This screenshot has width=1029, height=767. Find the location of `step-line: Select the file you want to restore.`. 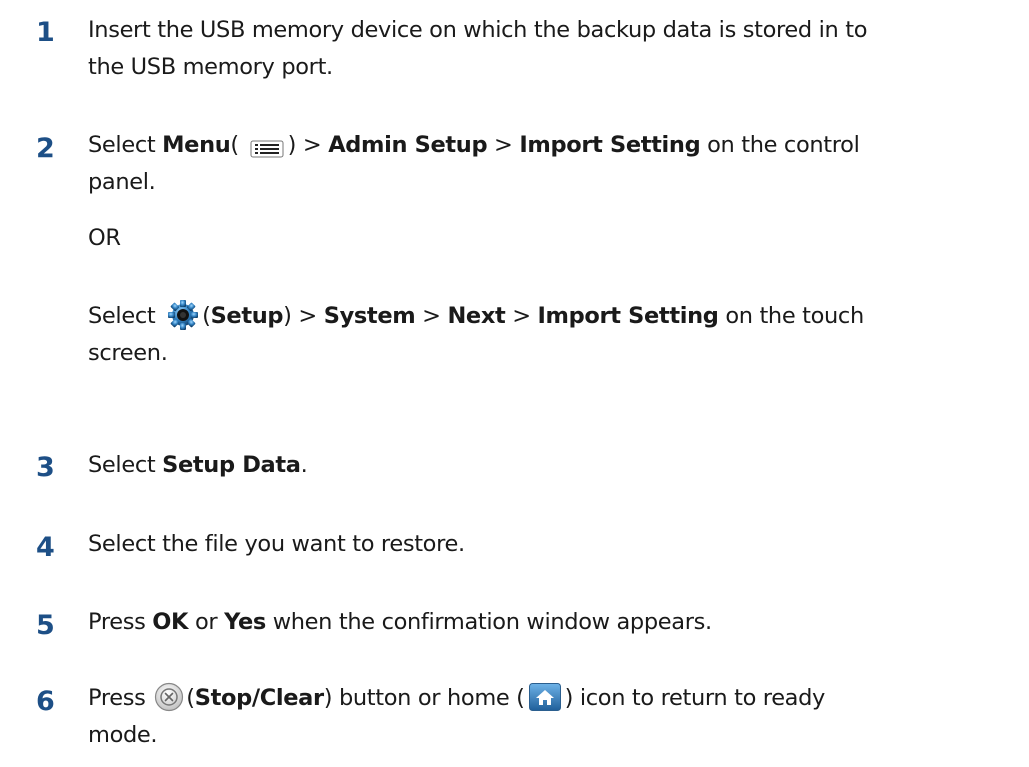

step-line: Select the file you want to restore. is located at coordinates (276, 544).